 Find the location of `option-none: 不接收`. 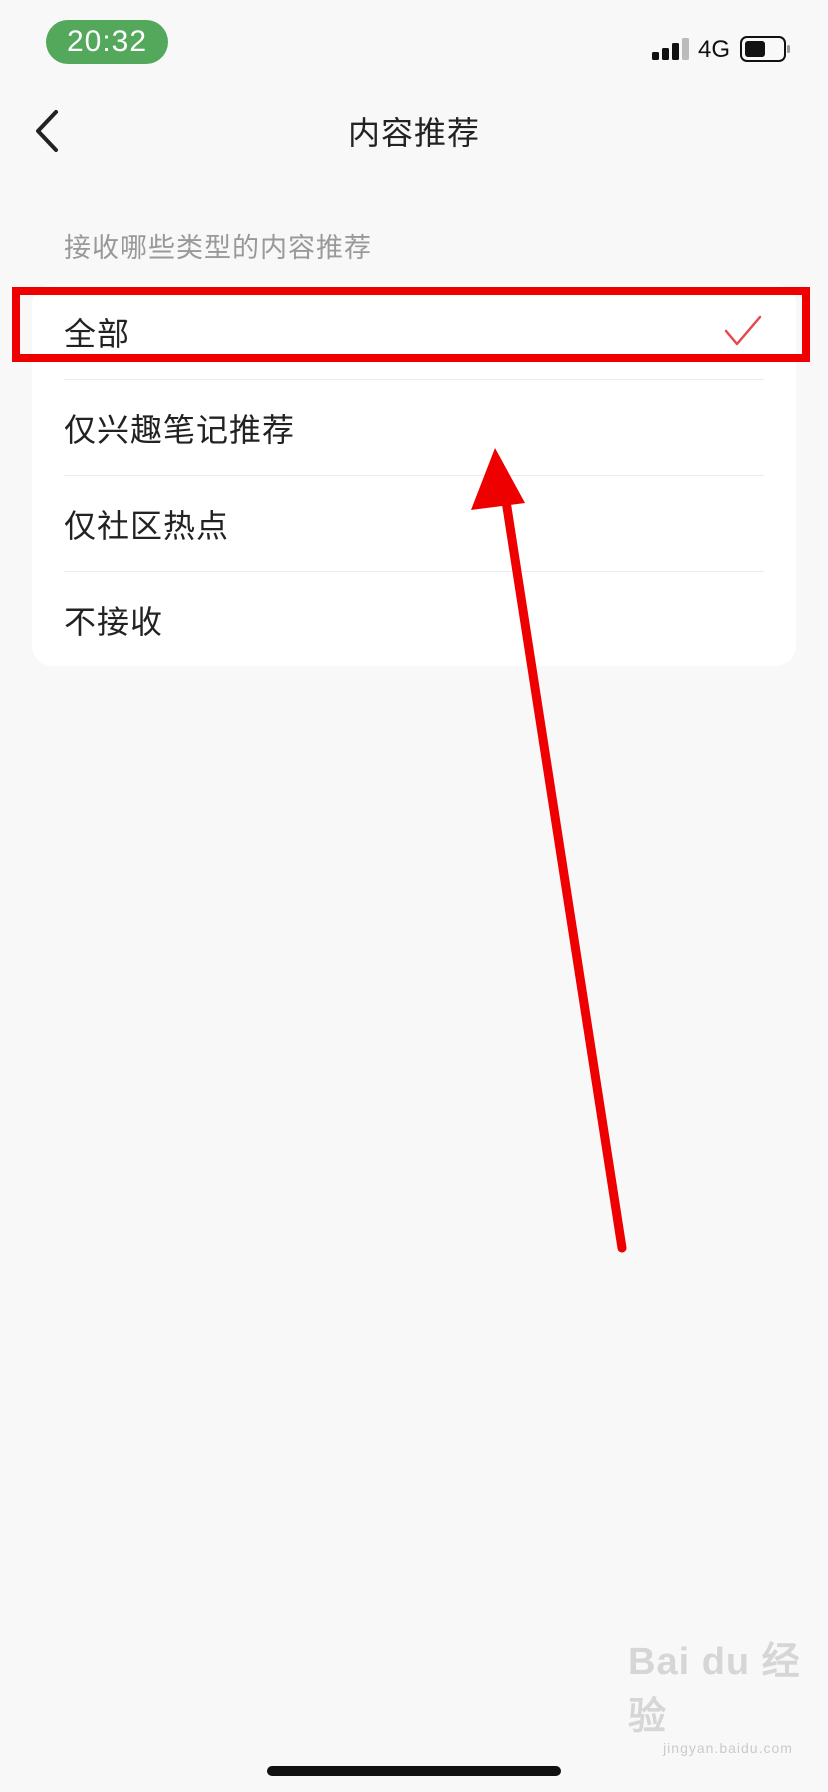

option-none: 不接收 is located at coordinates (414, 619).